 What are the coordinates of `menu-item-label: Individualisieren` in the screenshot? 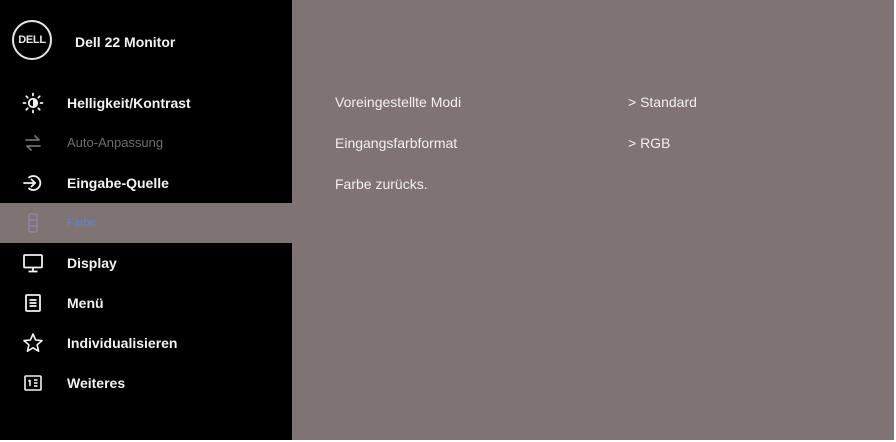 It's located at (122, 343).